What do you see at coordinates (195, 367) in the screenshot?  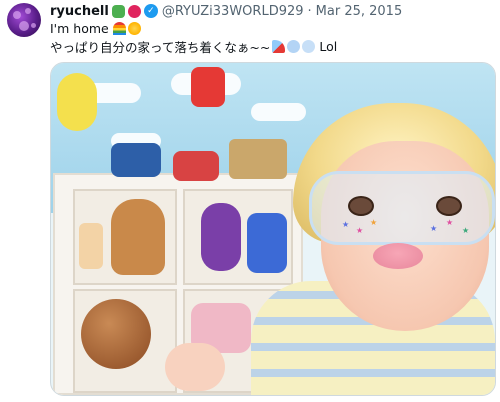 I see `person-hand` at bounding box center [195, 367].